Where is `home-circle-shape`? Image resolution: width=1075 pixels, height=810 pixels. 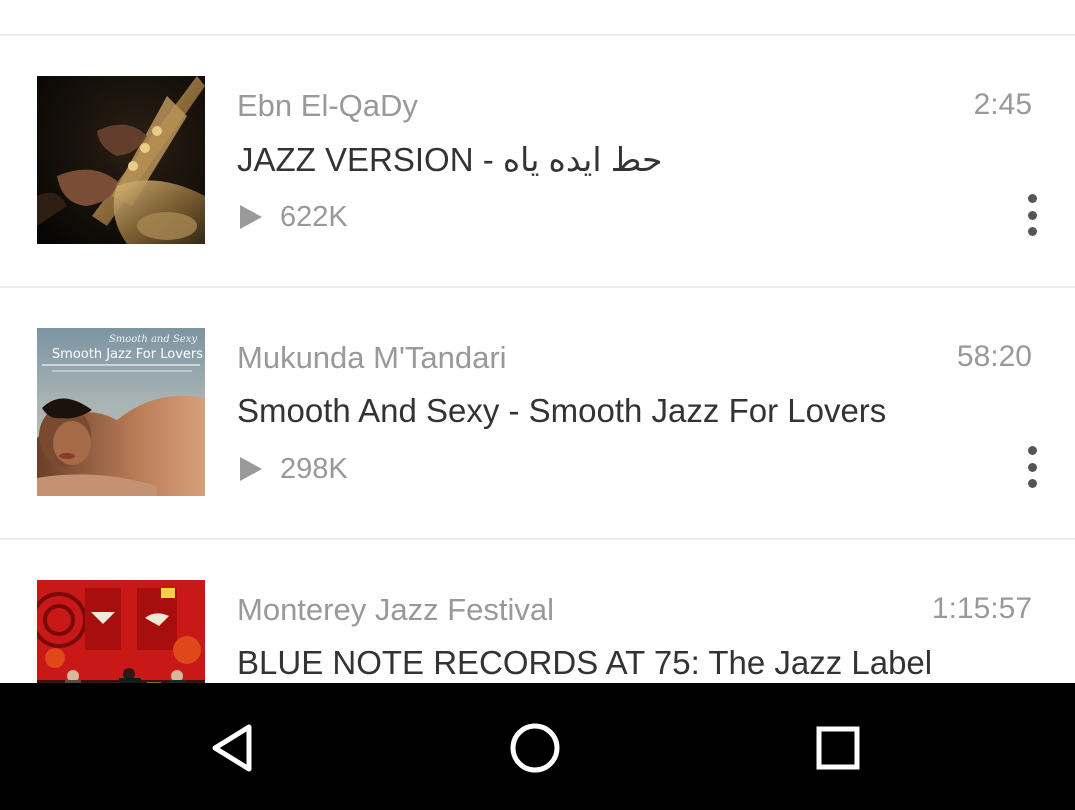
home-circle-shape is located at coordinates (535, 748).